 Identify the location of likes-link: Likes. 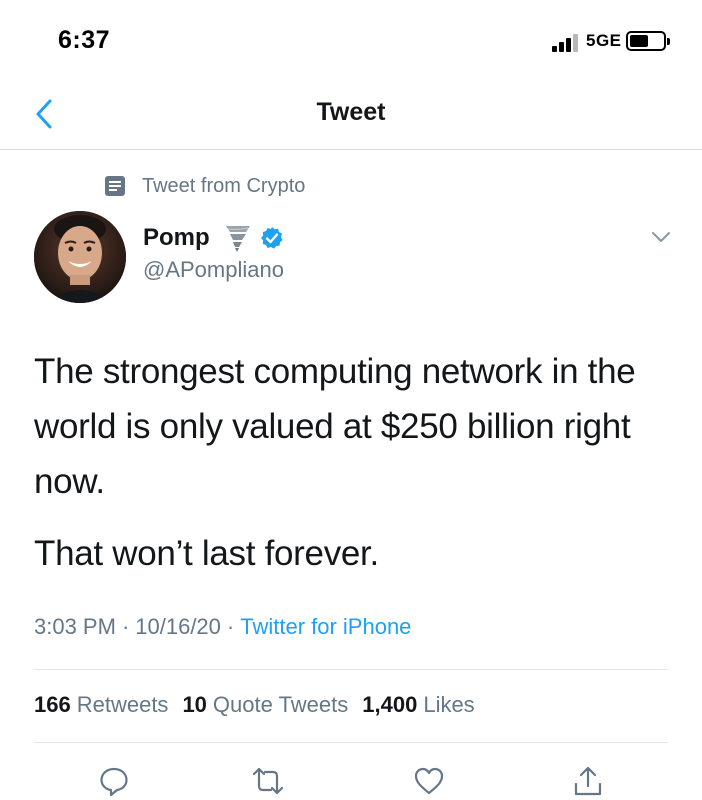
(448, 704).